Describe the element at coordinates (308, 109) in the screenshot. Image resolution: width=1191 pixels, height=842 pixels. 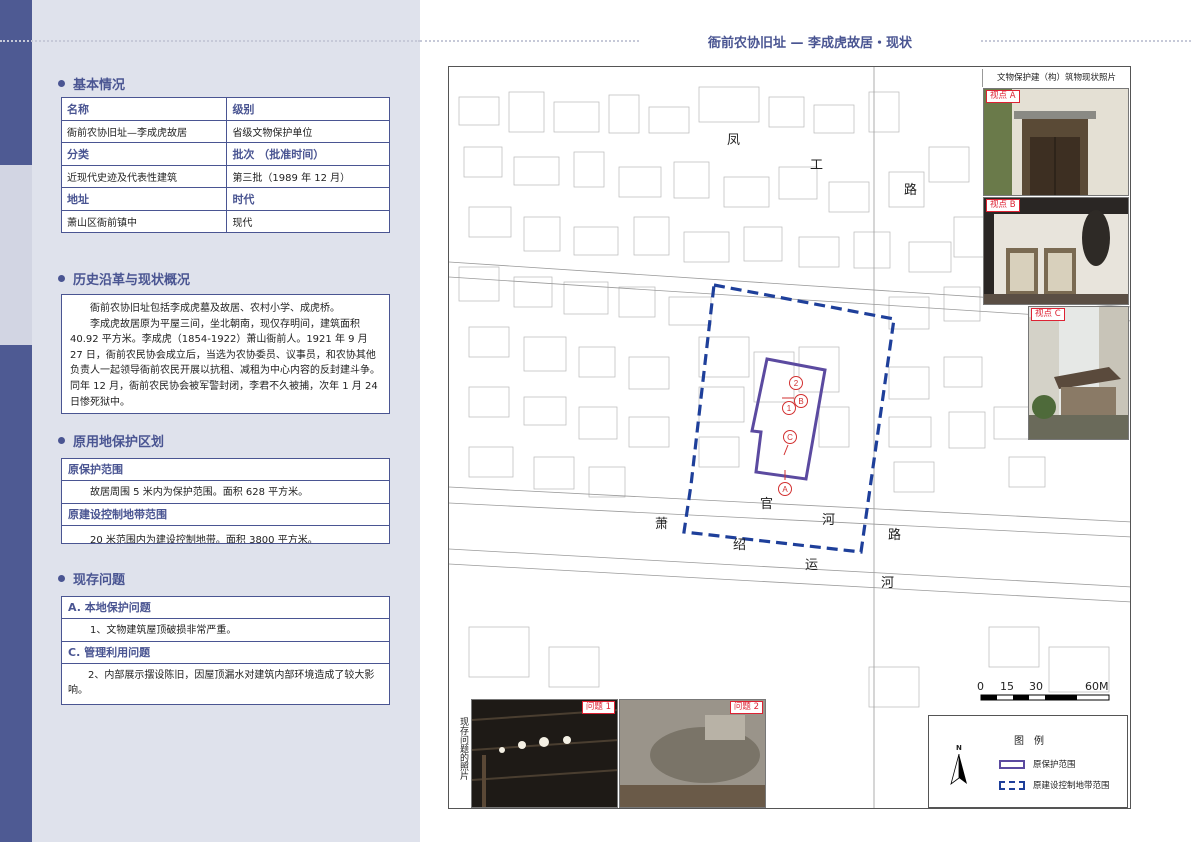
I see `level-label: 级别` at that location.